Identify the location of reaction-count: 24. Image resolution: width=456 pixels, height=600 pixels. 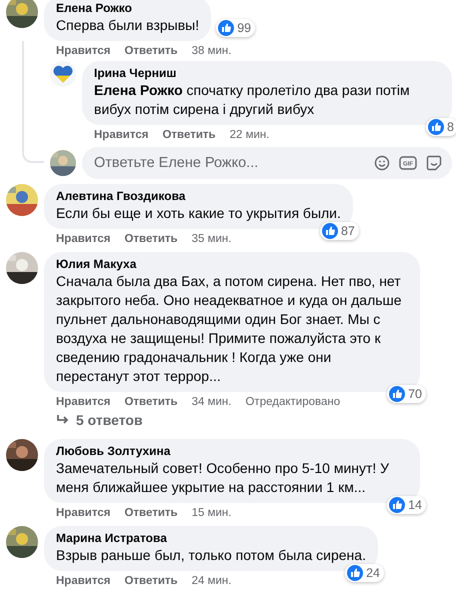
(364, 573).